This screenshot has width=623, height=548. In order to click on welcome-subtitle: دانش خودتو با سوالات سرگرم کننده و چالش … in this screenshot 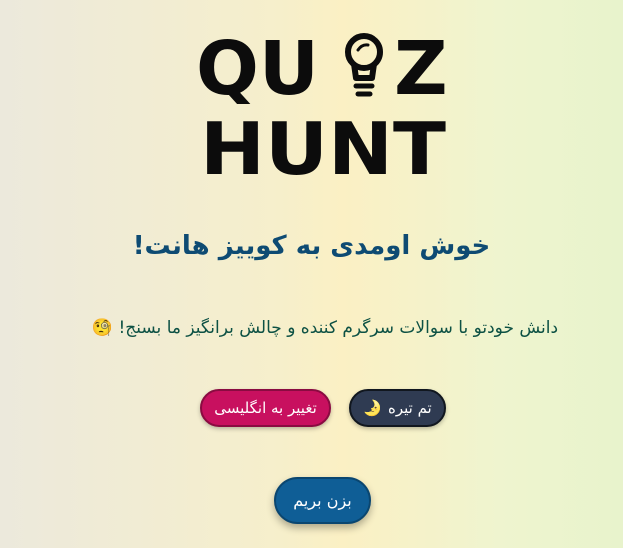, I will do `click(325, 328)`.